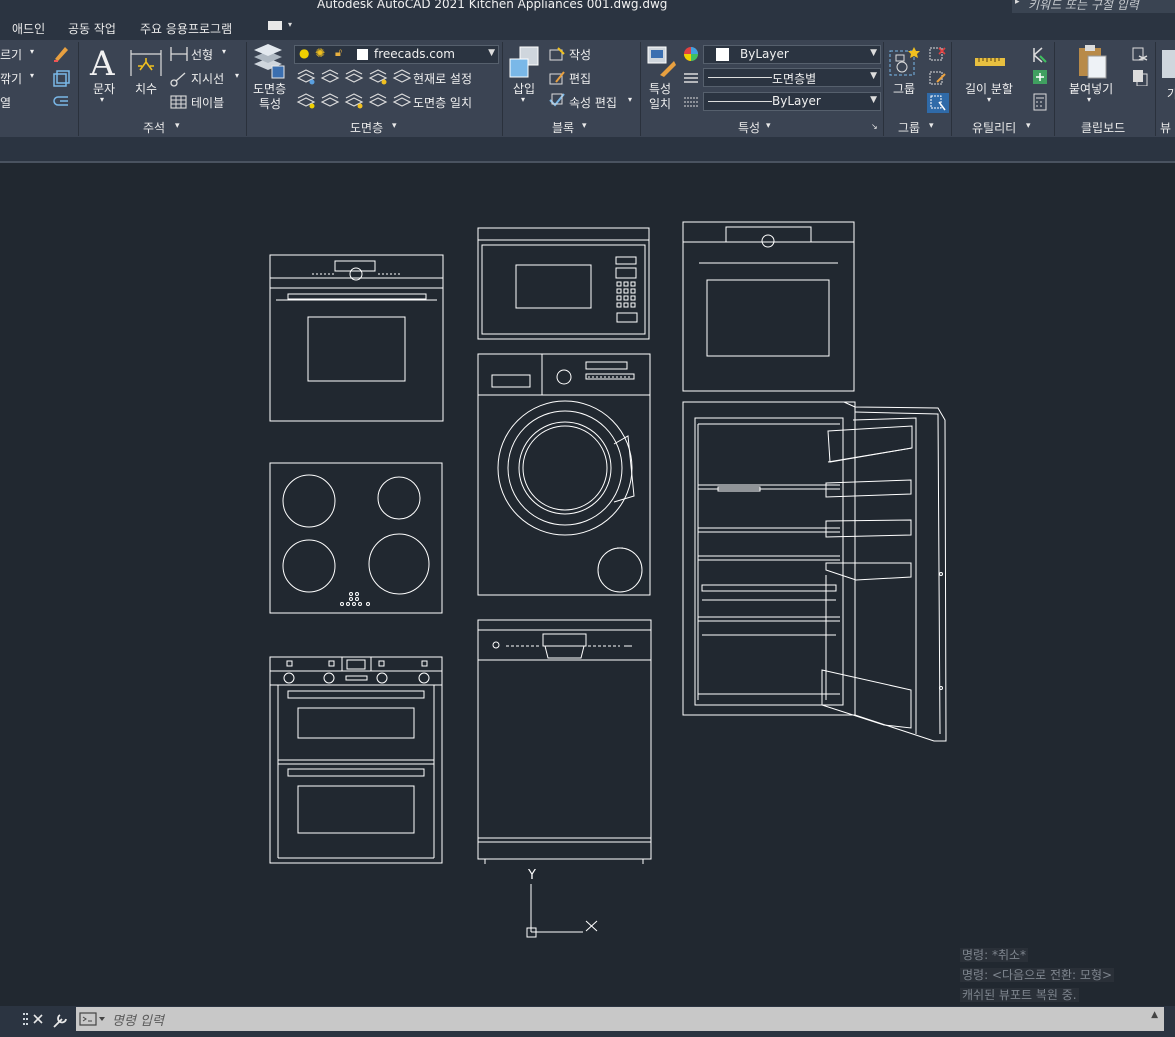 This screenshot has height=1037, width=1175. Describe the element at coordinates (1040, 79) in the screenshot. I see `utility-tool-icons` at that location.